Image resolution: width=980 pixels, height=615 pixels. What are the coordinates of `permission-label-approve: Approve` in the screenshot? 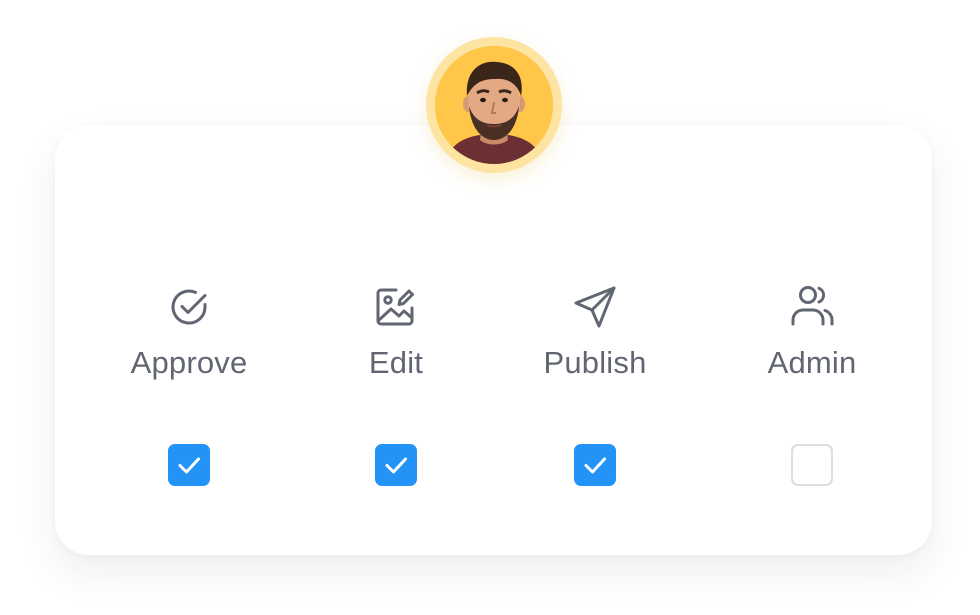 It's located at (189, 362).